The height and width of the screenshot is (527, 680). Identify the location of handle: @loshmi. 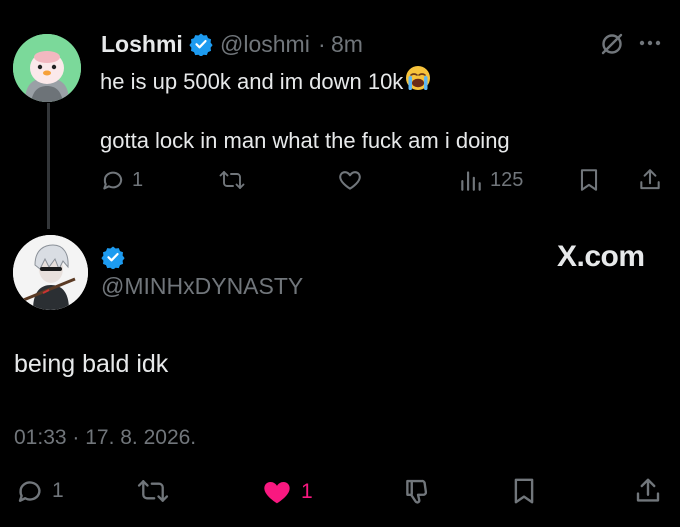
(265, 44).